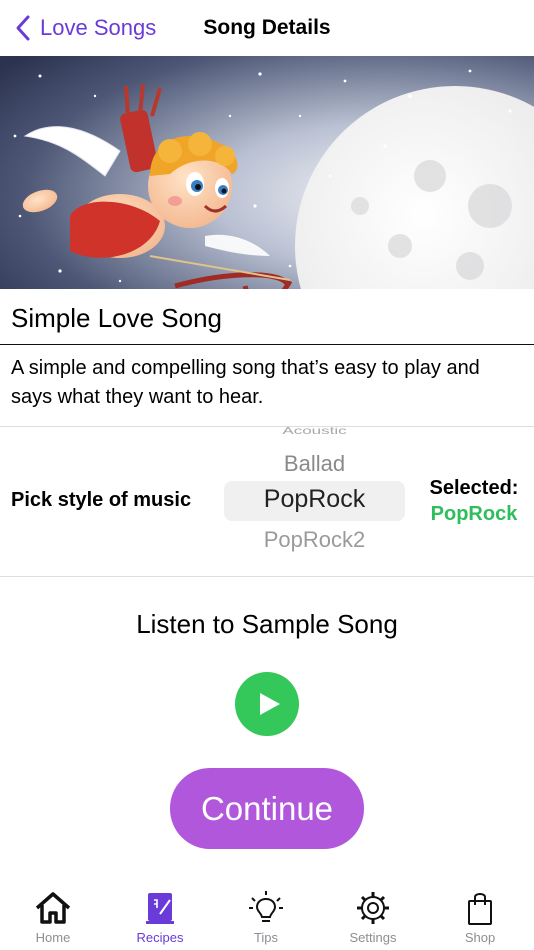  Describe the element at coordinates (474, 488) in the screenshot. I see `selected-label: Selected:` at that location.